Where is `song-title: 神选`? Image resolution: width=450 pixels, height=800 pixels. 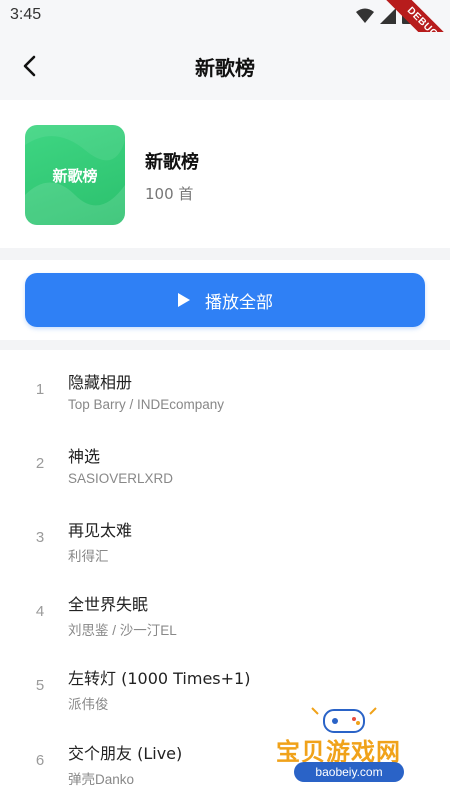 song-title: 神选 is located at coordinates (84, 456).